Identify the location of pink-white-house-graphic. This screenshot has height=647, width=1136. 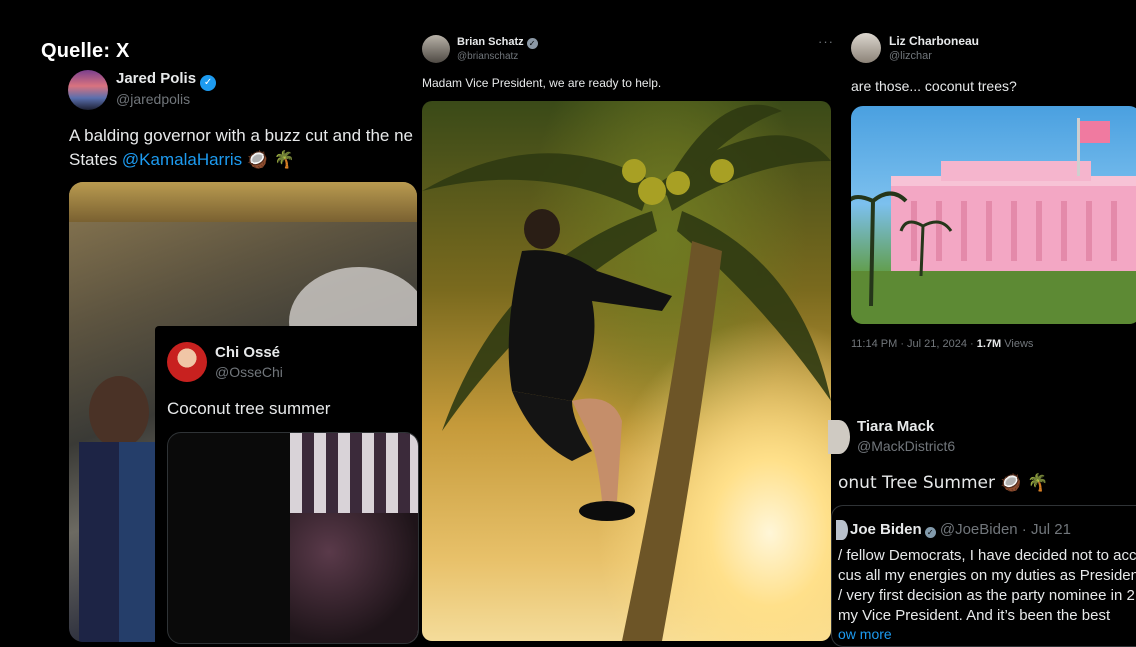
(993, 221).